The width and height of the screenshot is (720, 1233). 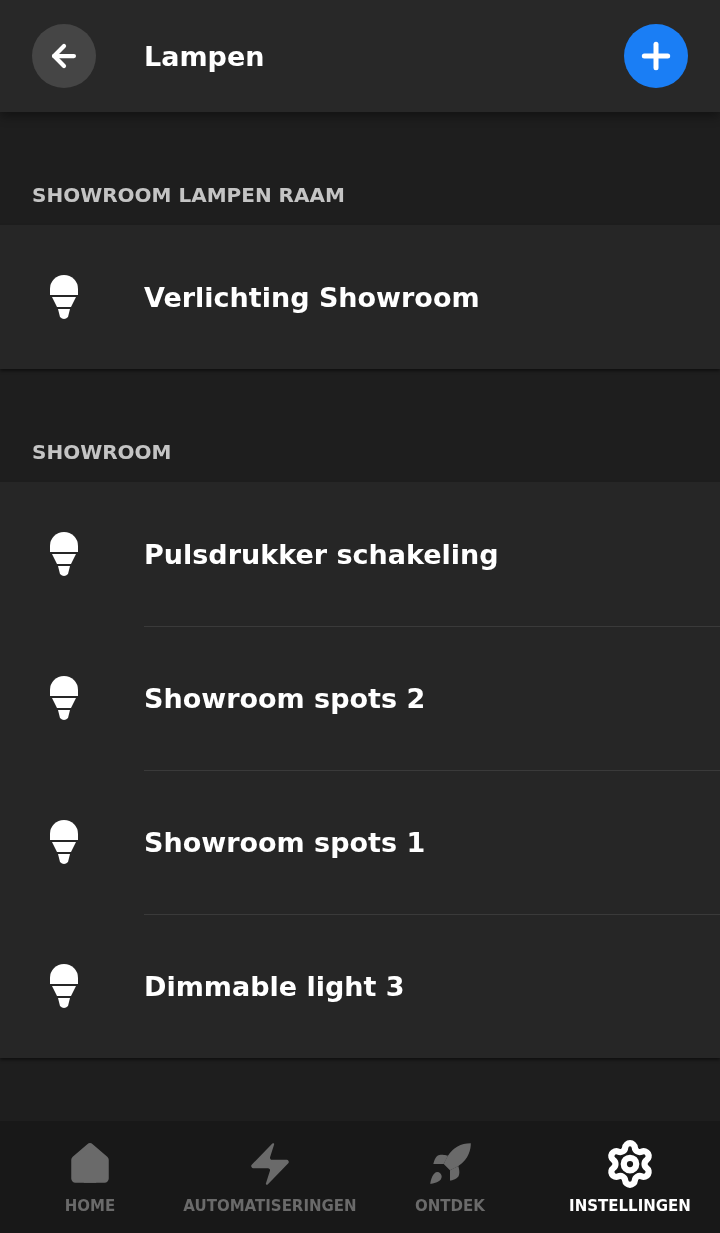 What do you see at coordinates (102, 452) in the screenshot?
I see `section-title: SHOWROOM` at bounding box center [102, 452].